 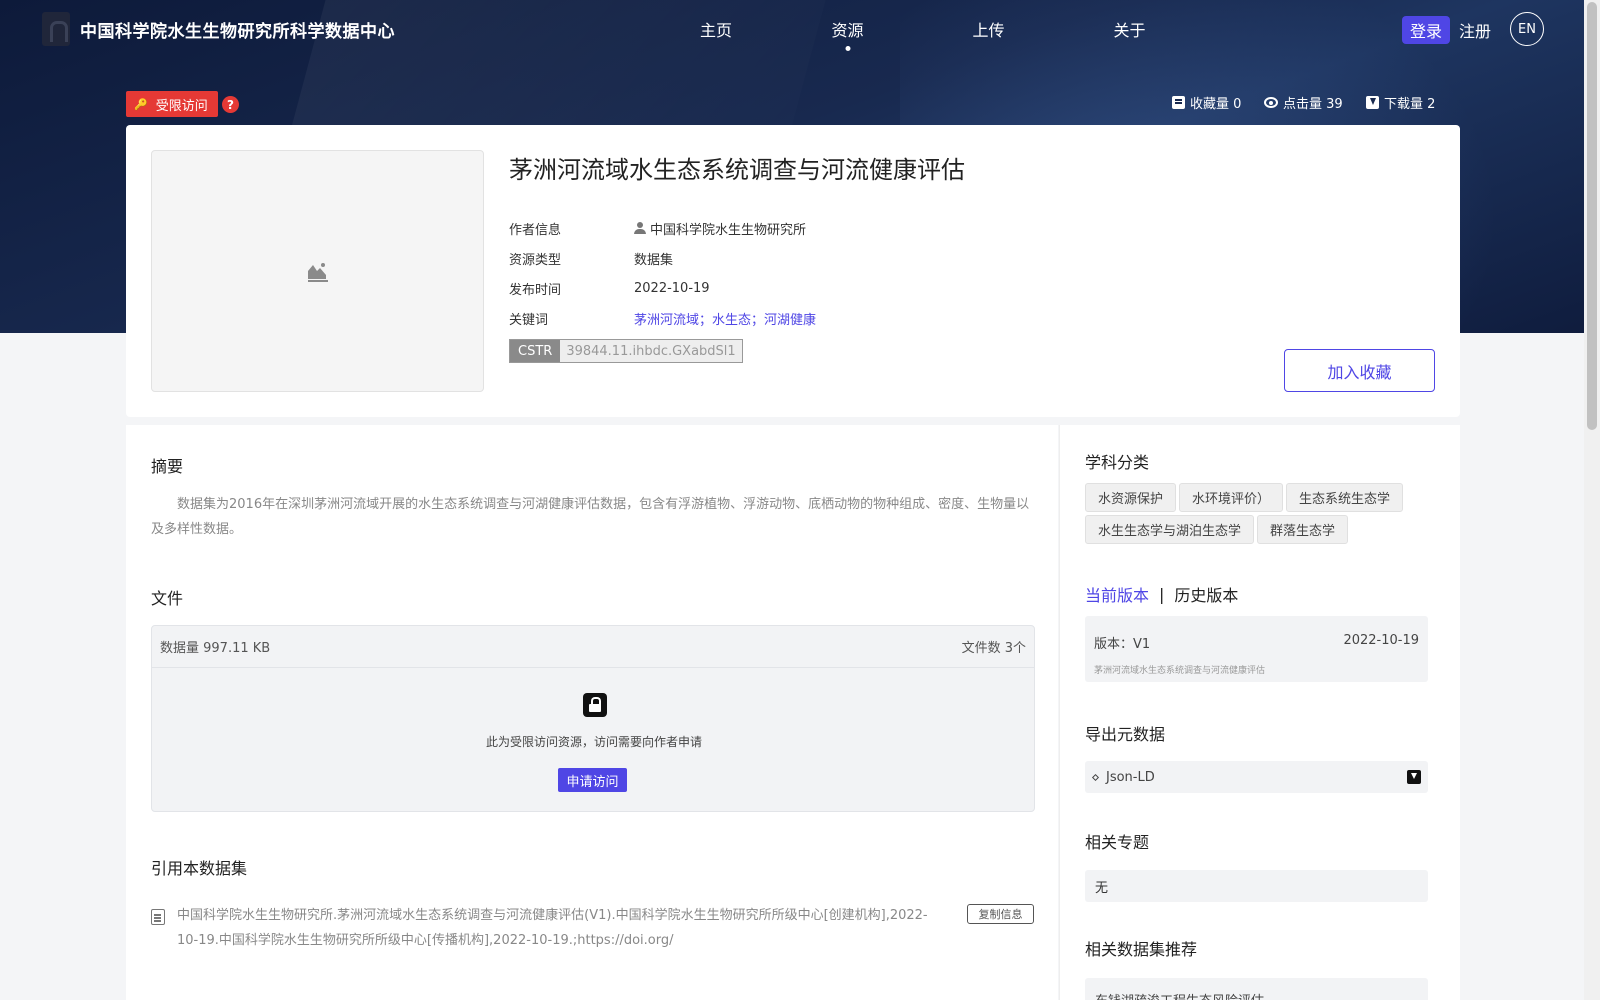 I want to click on person-icon, so click(x=640, y=228).